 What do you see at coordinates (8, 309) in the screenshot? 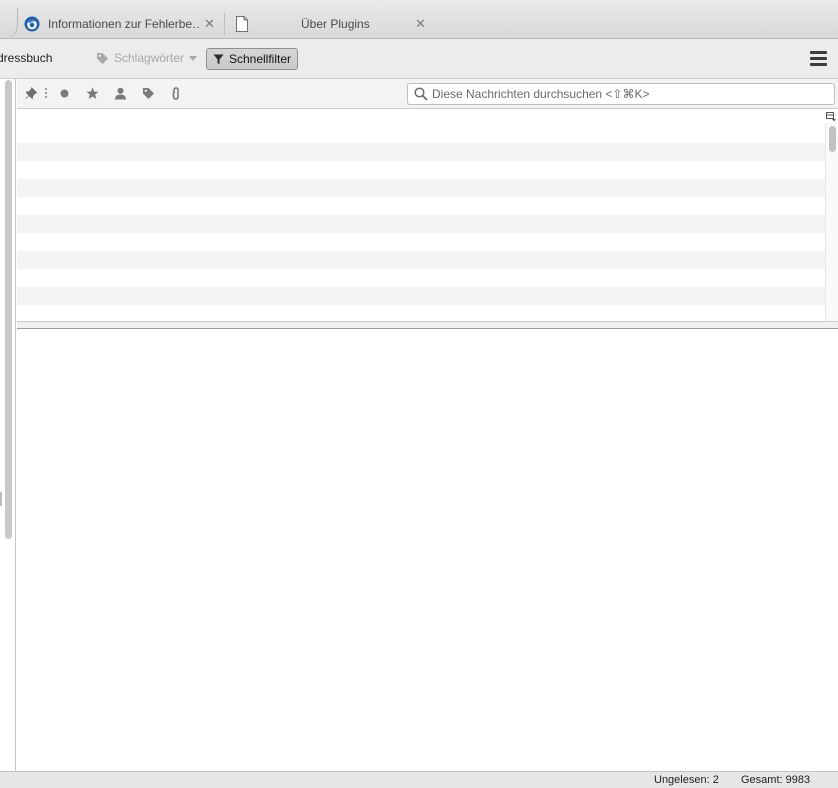
I see `folder-pane-scrollbar` at bounding box center [8, 309].